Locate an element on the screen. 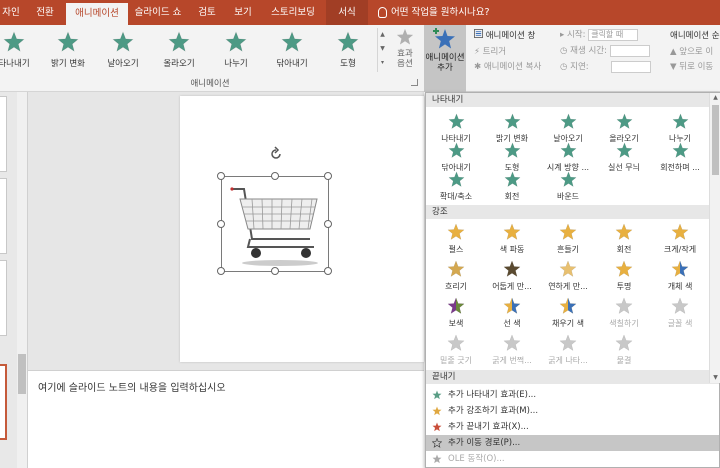 The width and height of the screenshot is (720, 468). emphasis-effect-6: 흐리기 is located at coordinates (456, 276).